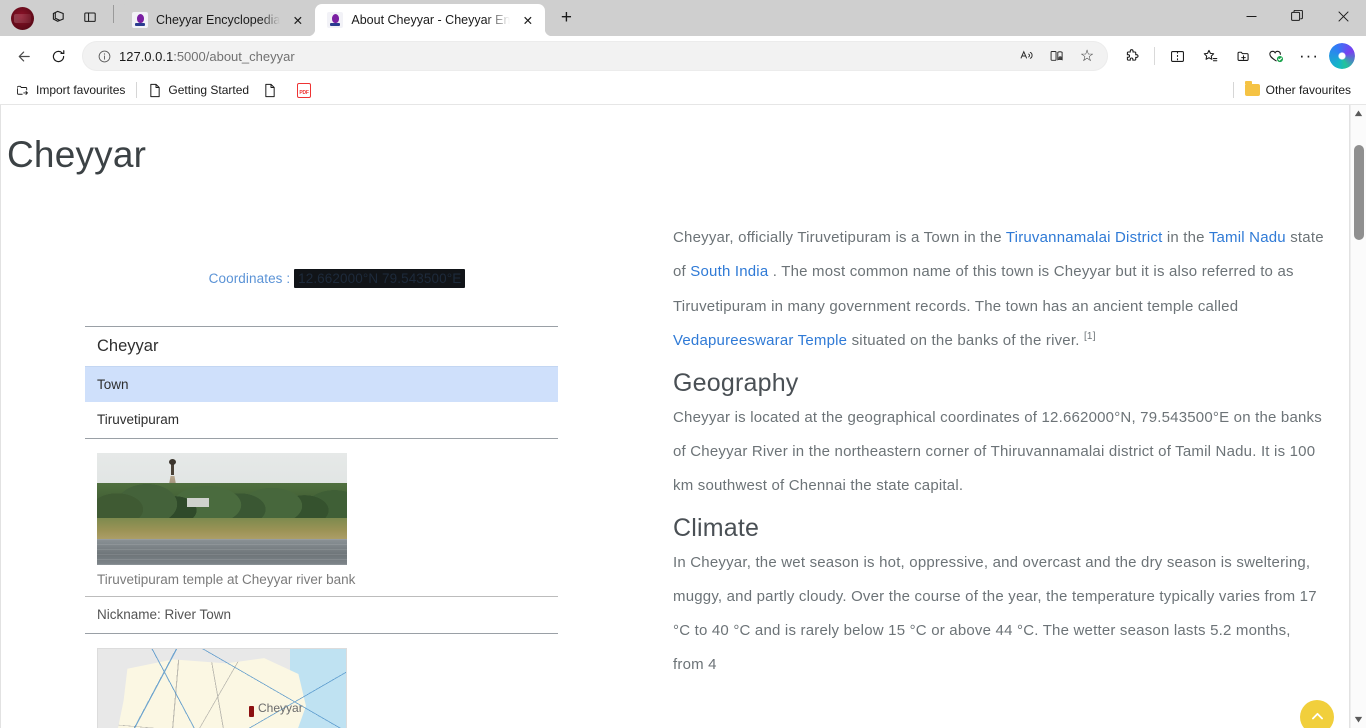 This screenshot has height=728, width=1366. Describe the element at coordinates (1185, 238) in the screenshot. I see `intro-text-2: in the` at that location.